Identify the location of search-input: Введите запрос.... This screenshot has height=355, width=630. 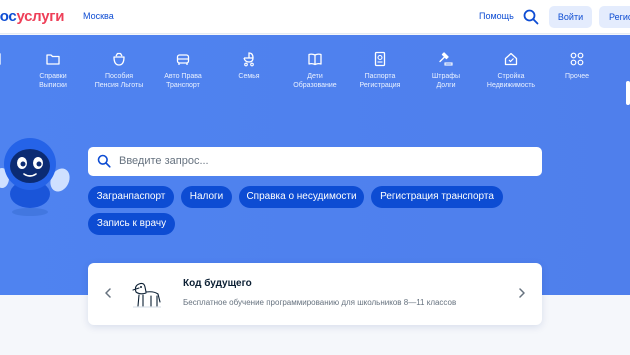
(315, 161).